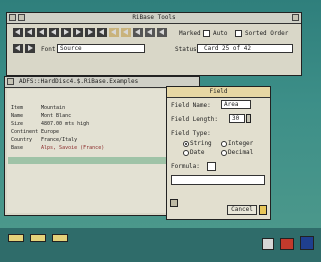 This screenshot has width=321, height=262. I want to click on auto-label: Auto, so click(220, 33).